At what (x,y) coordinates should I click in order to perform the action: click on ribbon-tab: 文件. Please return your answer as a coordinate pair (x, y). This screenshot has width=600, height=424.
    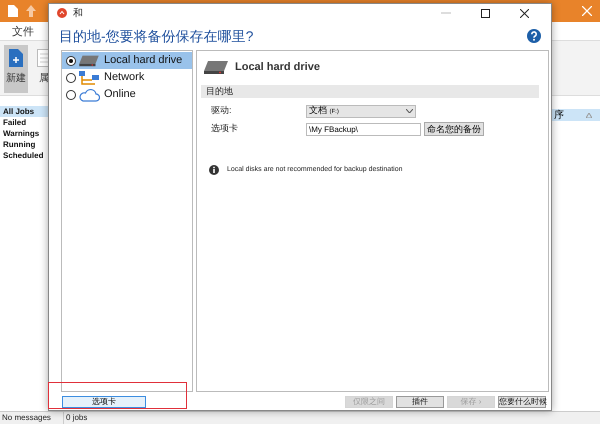
    Looking at the image, I should click on (23, 32).